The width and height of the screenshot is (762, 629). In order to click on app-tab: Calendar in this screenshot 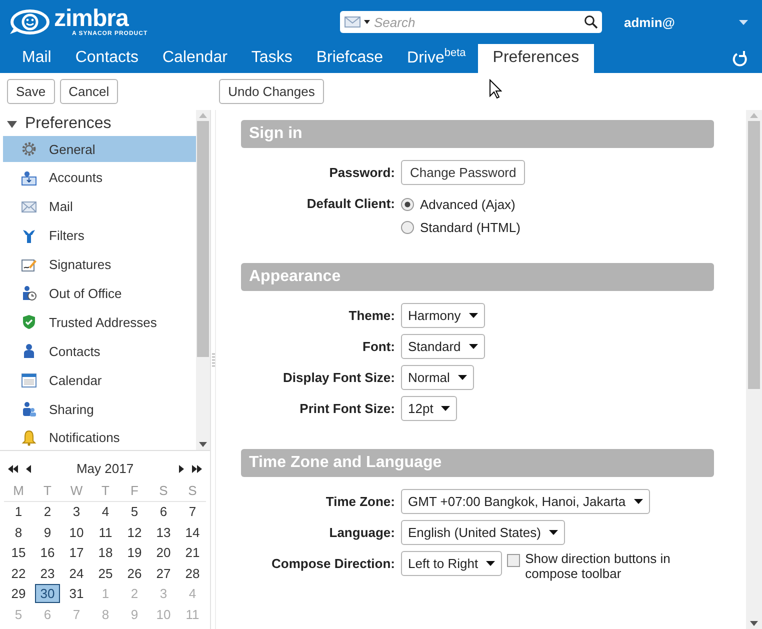, I will do `click(195, 58)`.